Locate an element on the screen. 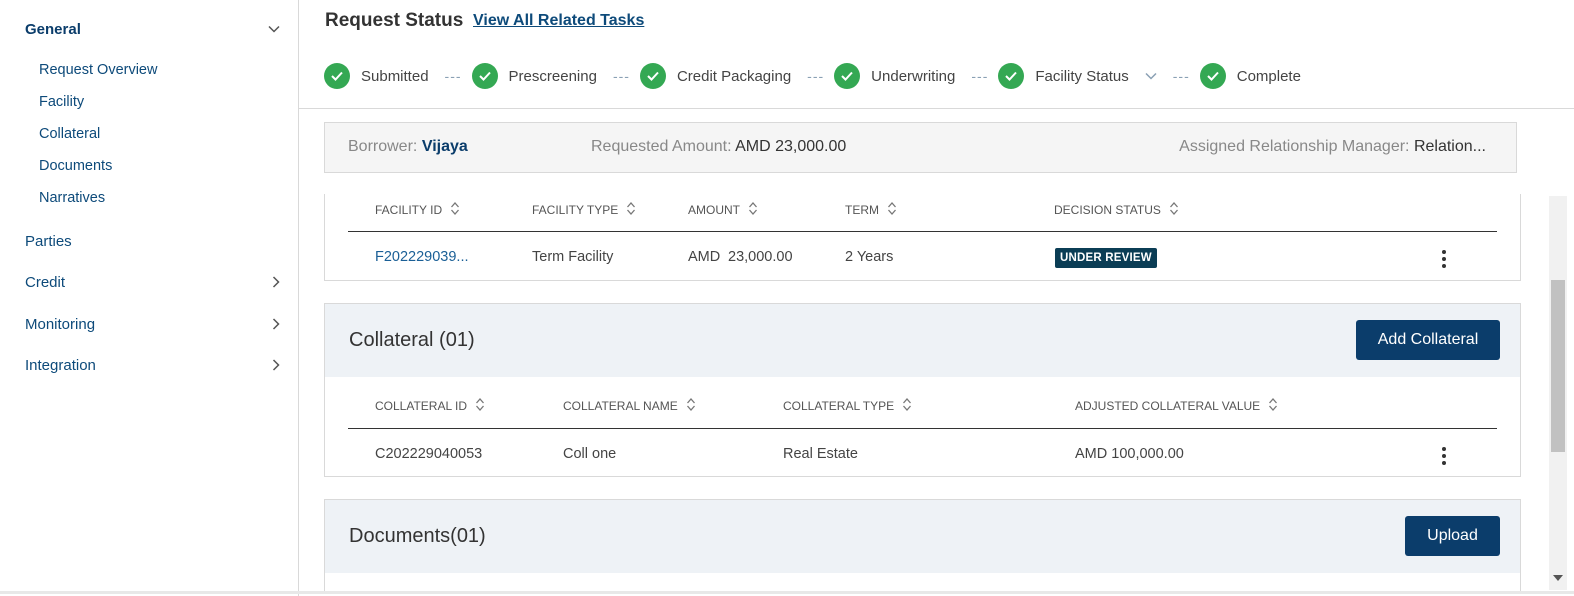 Image resolution: width=1574 pixels, height=596 pixels. column-header-collateral-id: COLLATERAL ID is located at coordinates (430, 406).